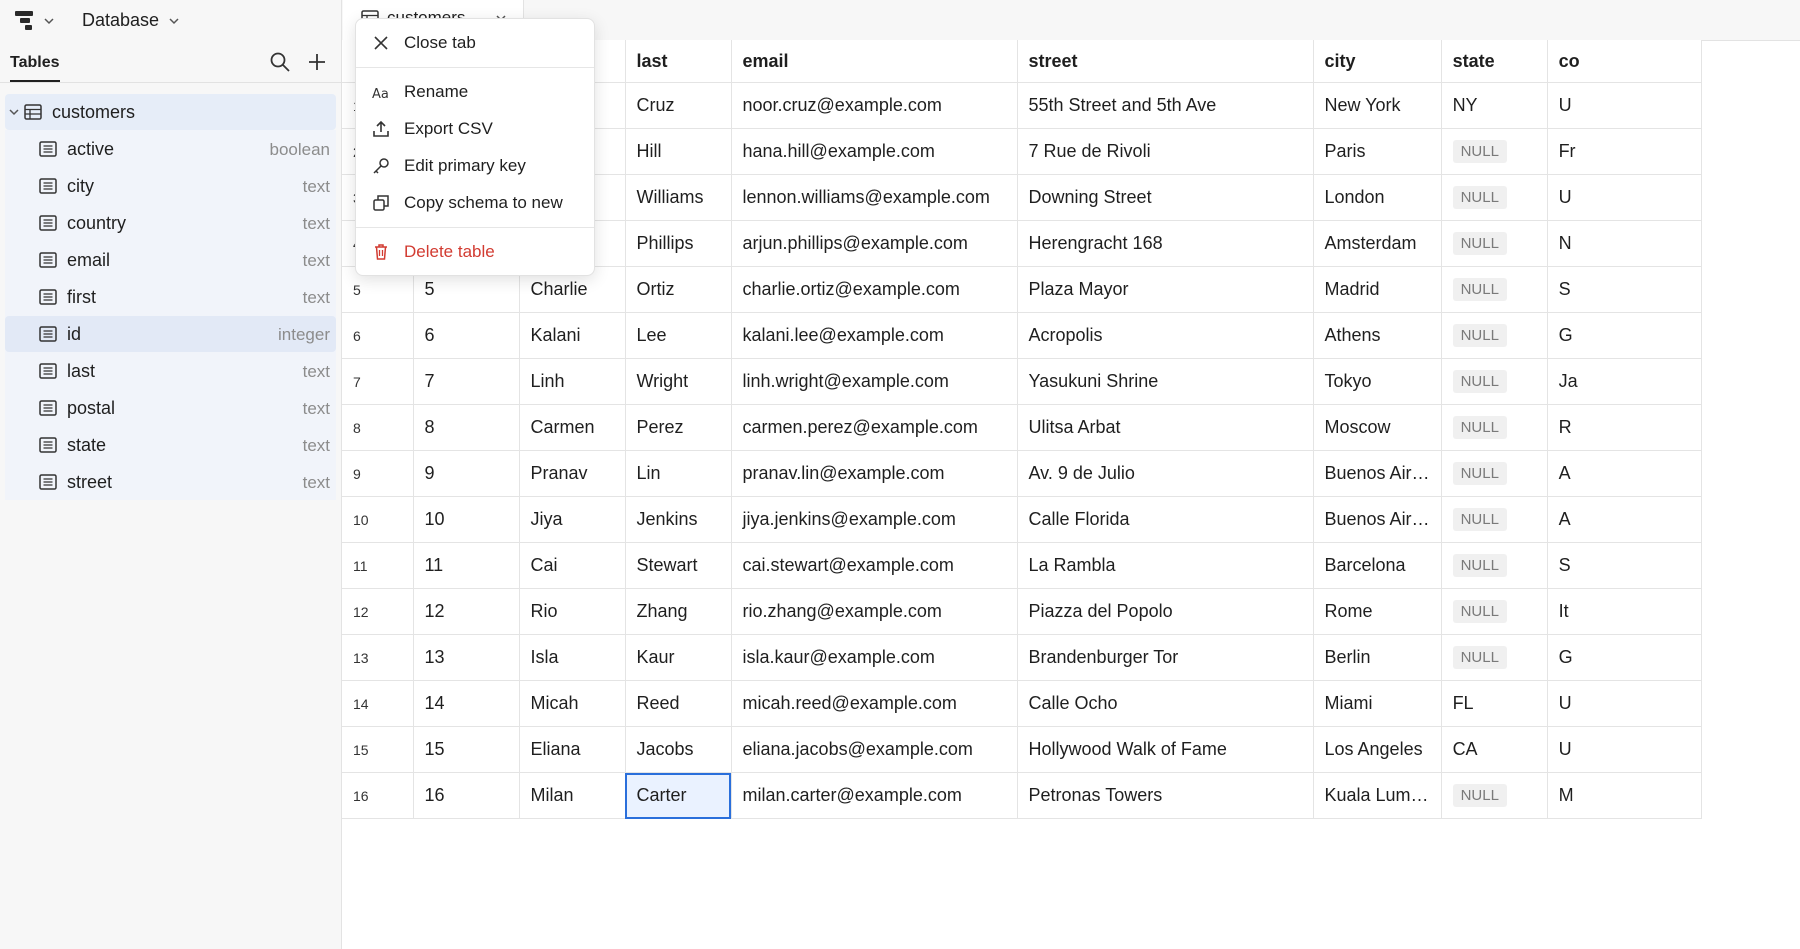 This screenshot has height=949, width=1800. I want to click on grid-cell: 8, so click(466, 427).